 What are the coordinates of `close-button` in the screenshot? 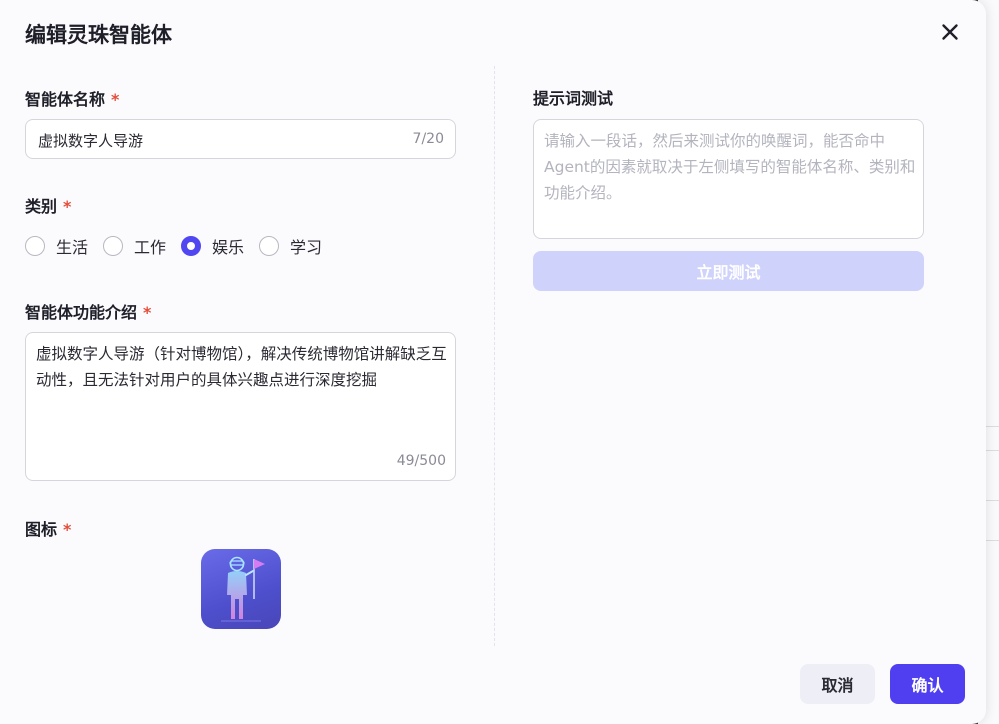 It's located at (950, 32).